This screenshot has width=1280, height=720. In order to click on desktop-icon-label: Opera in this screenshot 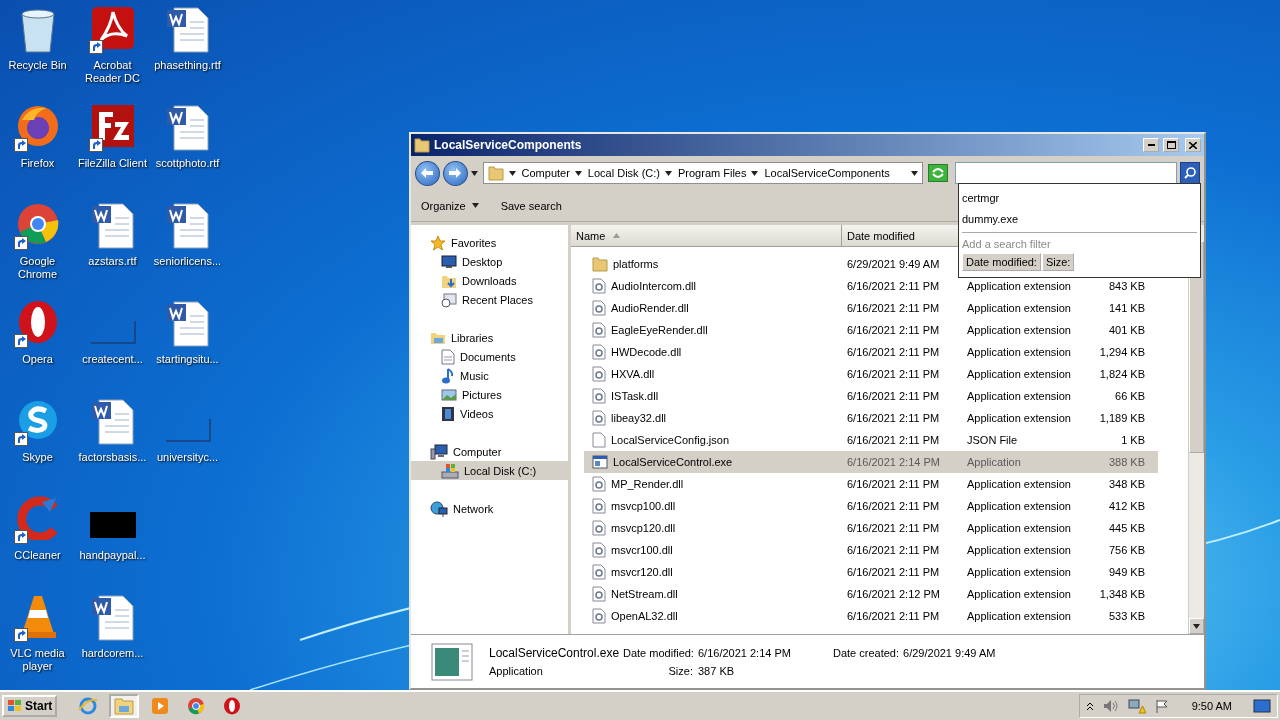, I will do `click(37, 359)`.